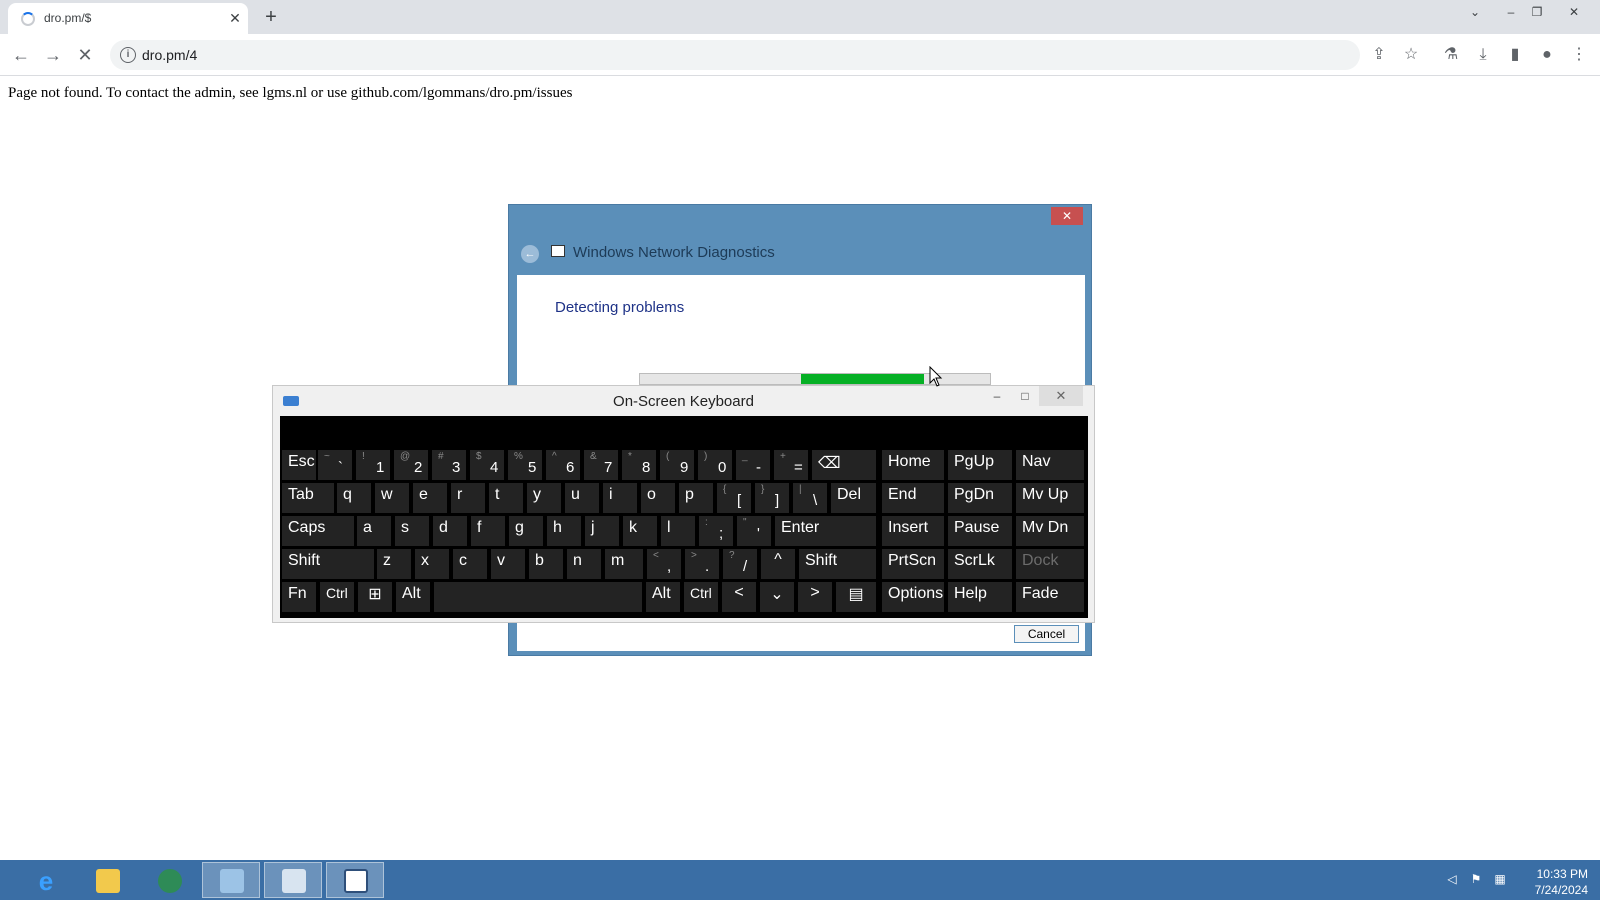 The image size is (1600, 900). I want to click on key-u: u, so click(582, 498).